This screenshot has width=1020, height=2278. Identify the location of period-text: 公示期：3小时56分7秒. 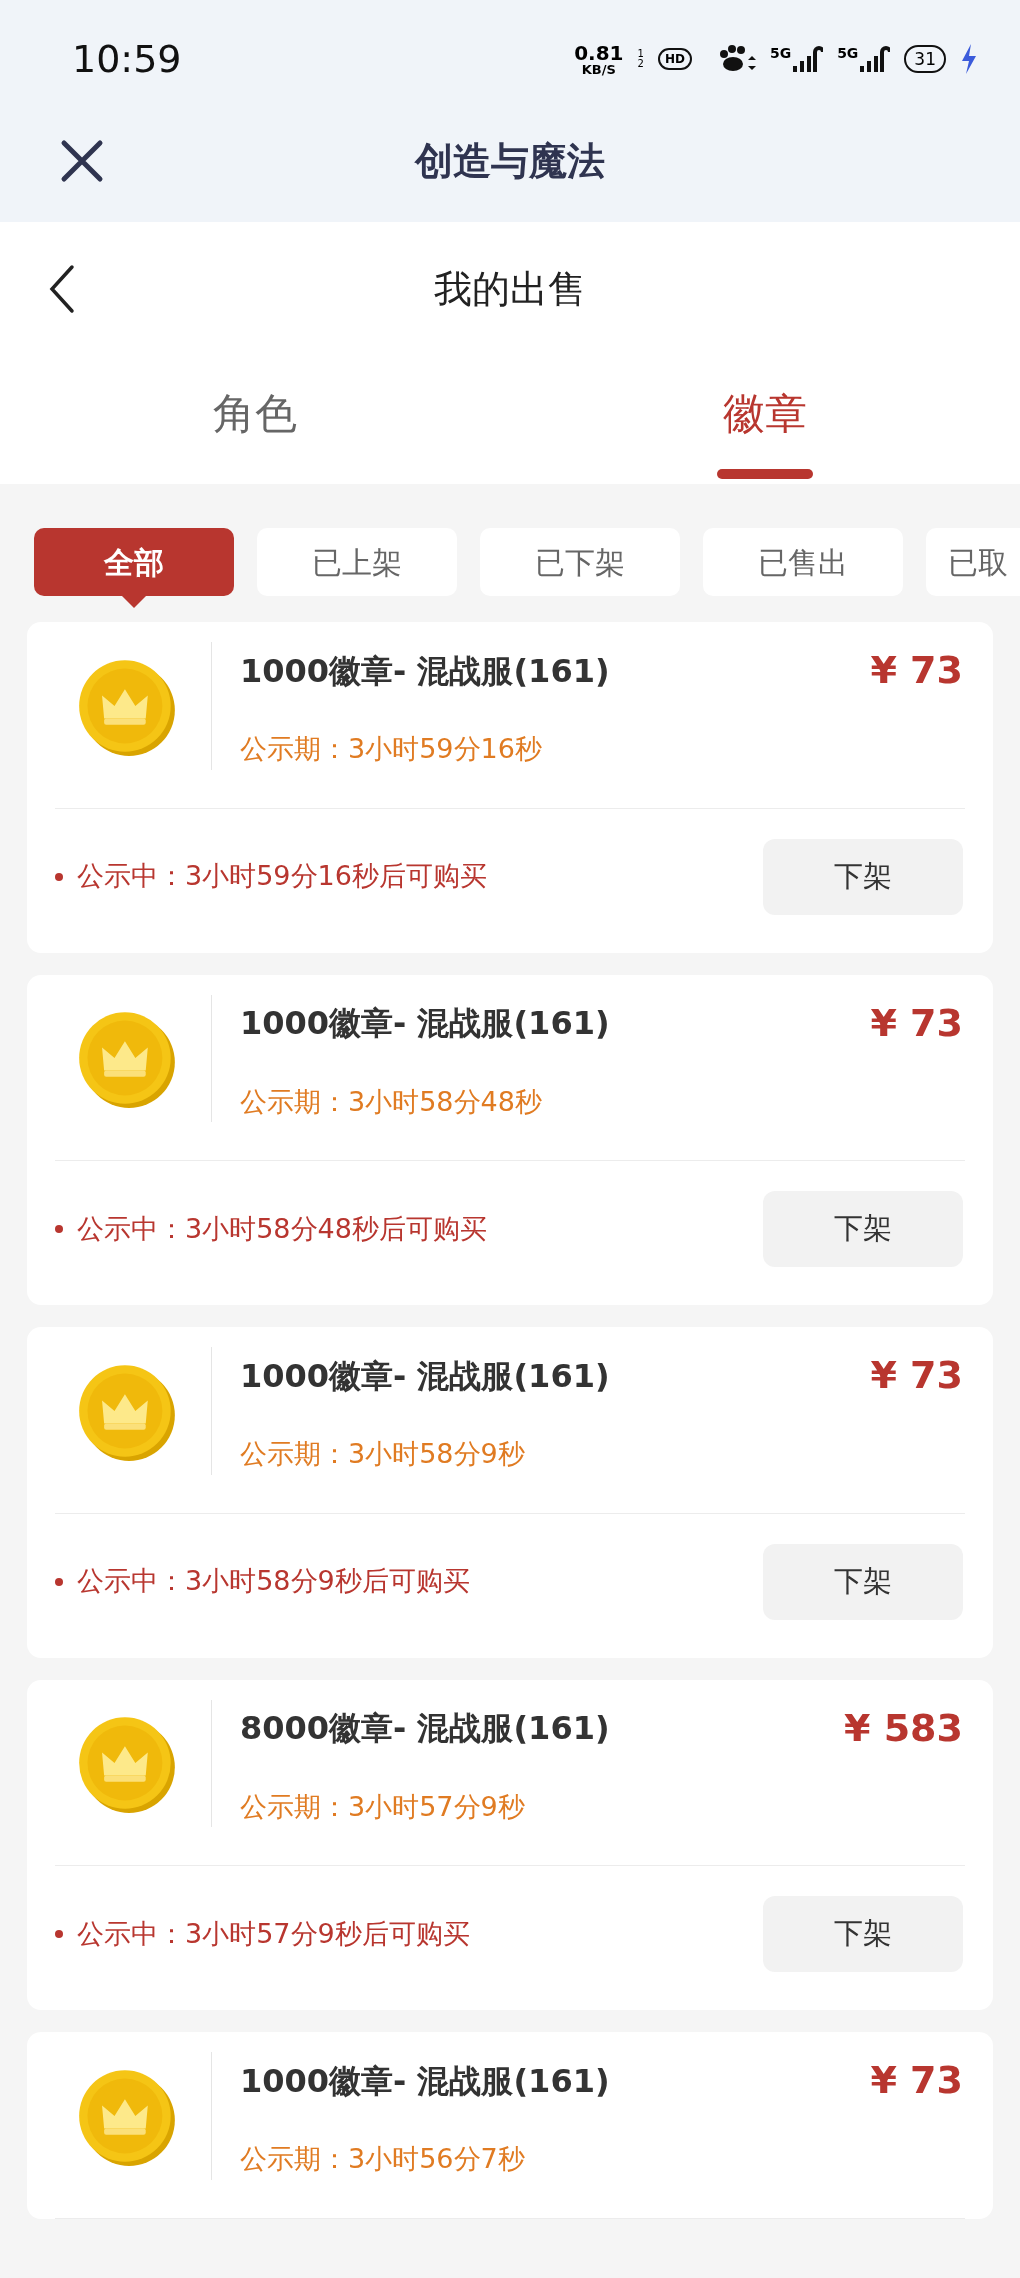
(383, 2159).